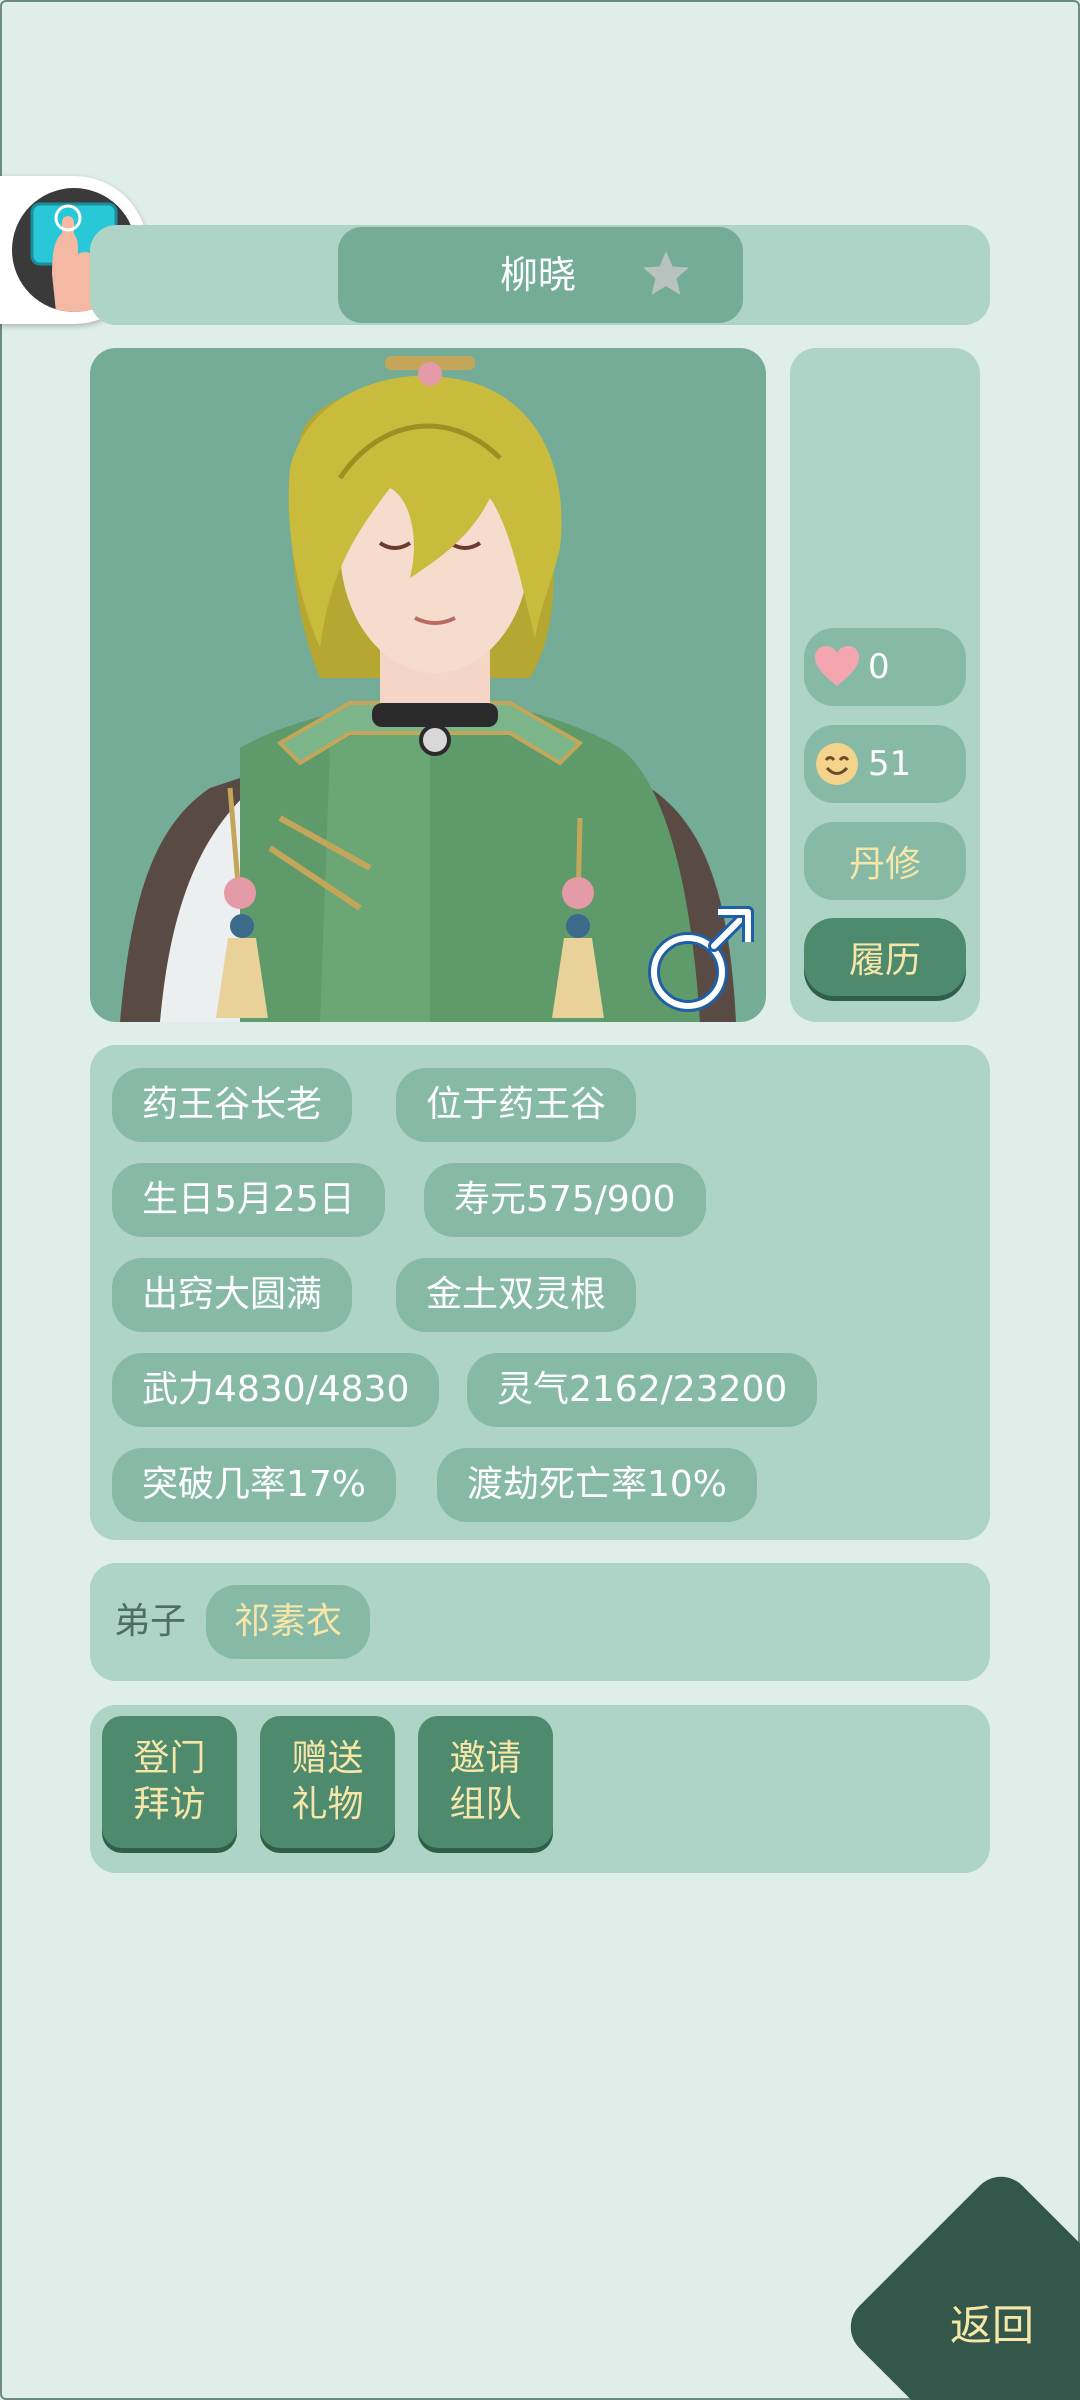 The height and width of the screenshot is (2400, 1080). What do you see at coordinates (642, 1390) in the screenshot?
I see `spiritual-energy-tag: 灵气2162/23200` at bounding box center [642, 1390].